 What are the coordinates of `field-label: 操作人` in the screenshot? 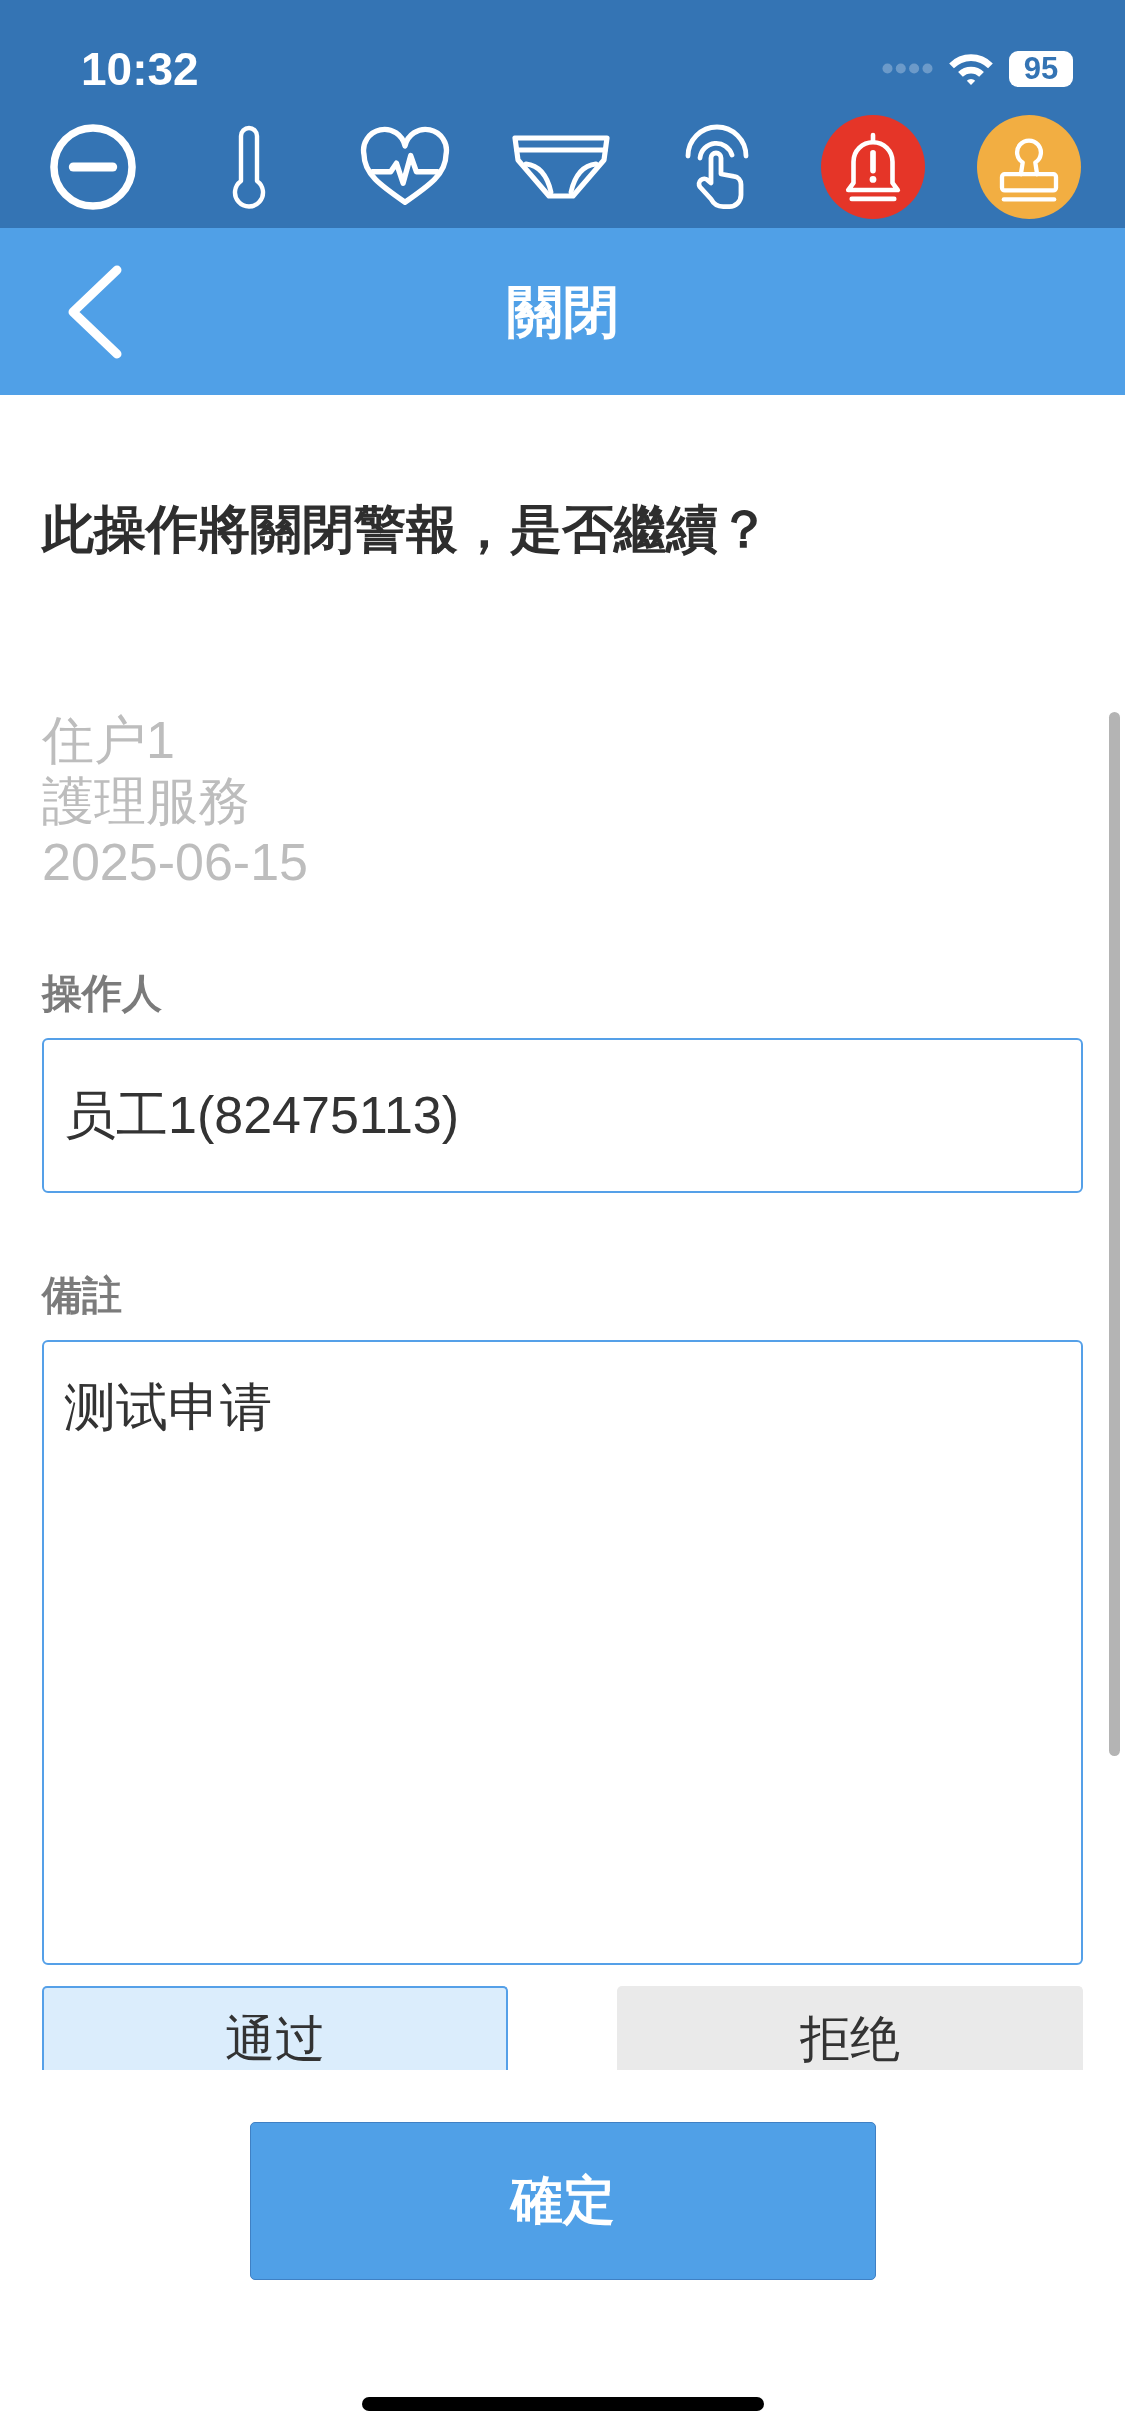 It's located at (102, 993).